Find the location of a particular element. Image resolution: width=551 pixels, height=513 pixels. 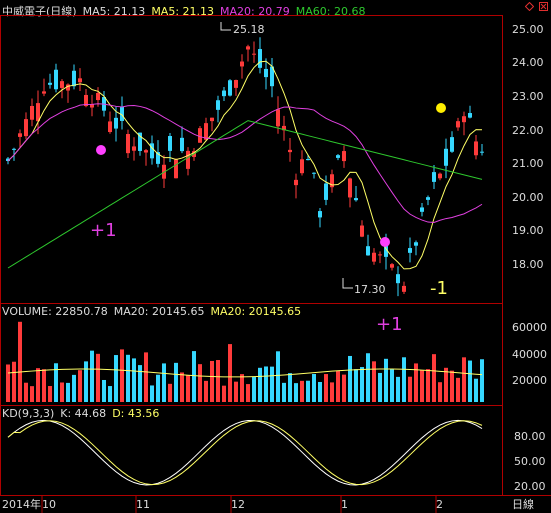

kd-tick: 50.00 is located at coordinates (530, 461).